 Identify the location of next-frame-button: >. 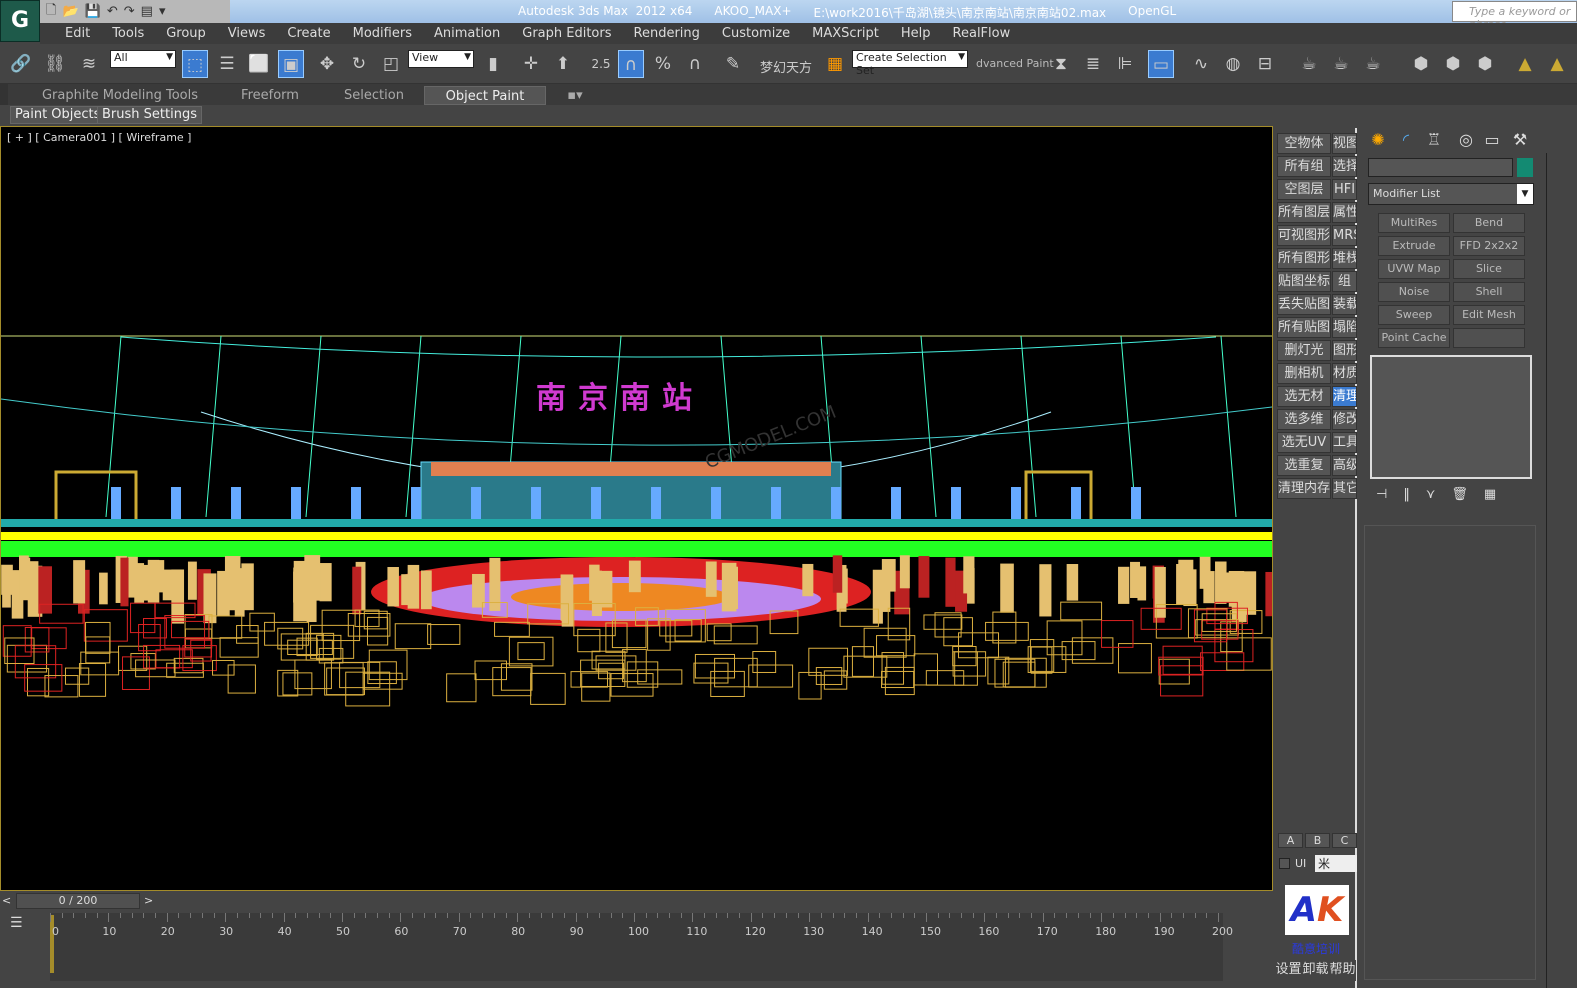
(148, 900).